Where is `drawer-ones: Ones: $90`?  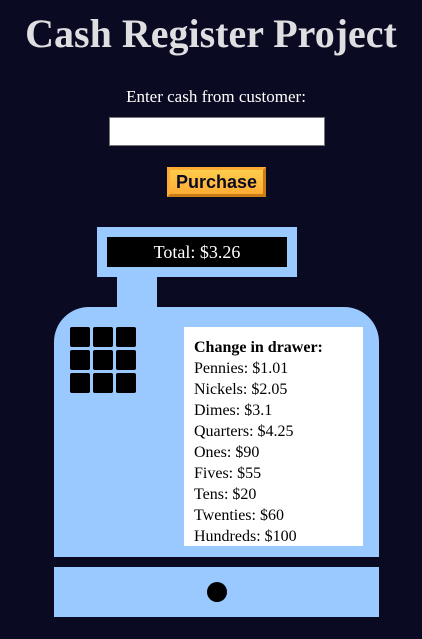
drawer-ones: Ones: $90 is located at coordinates (227, 452).